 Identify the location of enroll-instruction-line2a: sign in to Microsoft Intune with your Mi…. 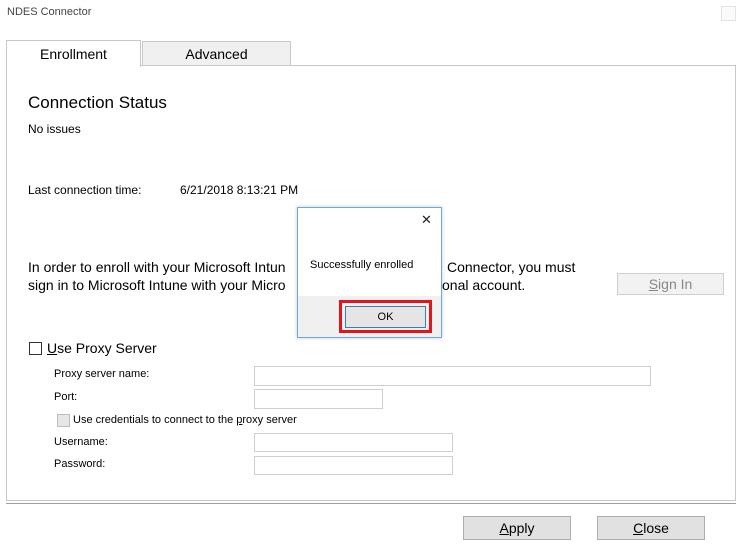
(157, 285).